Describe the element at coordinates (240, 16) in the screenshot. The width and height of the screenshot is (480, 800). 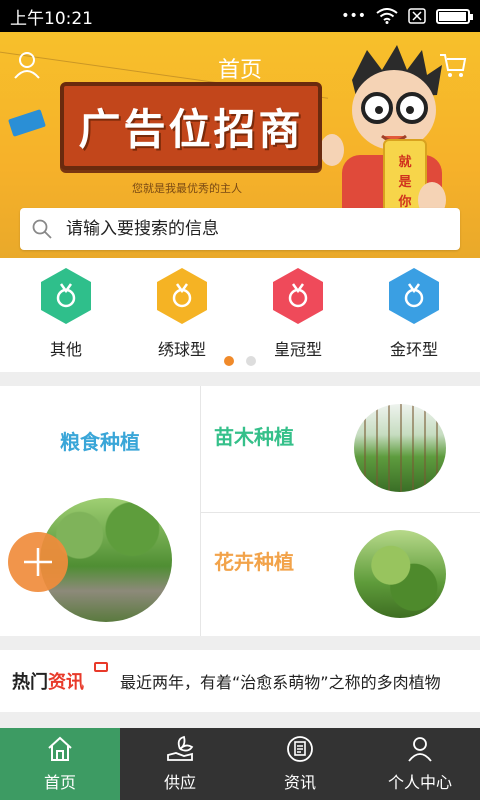
I see `status-bar: 上午10:21 •••` at that location.